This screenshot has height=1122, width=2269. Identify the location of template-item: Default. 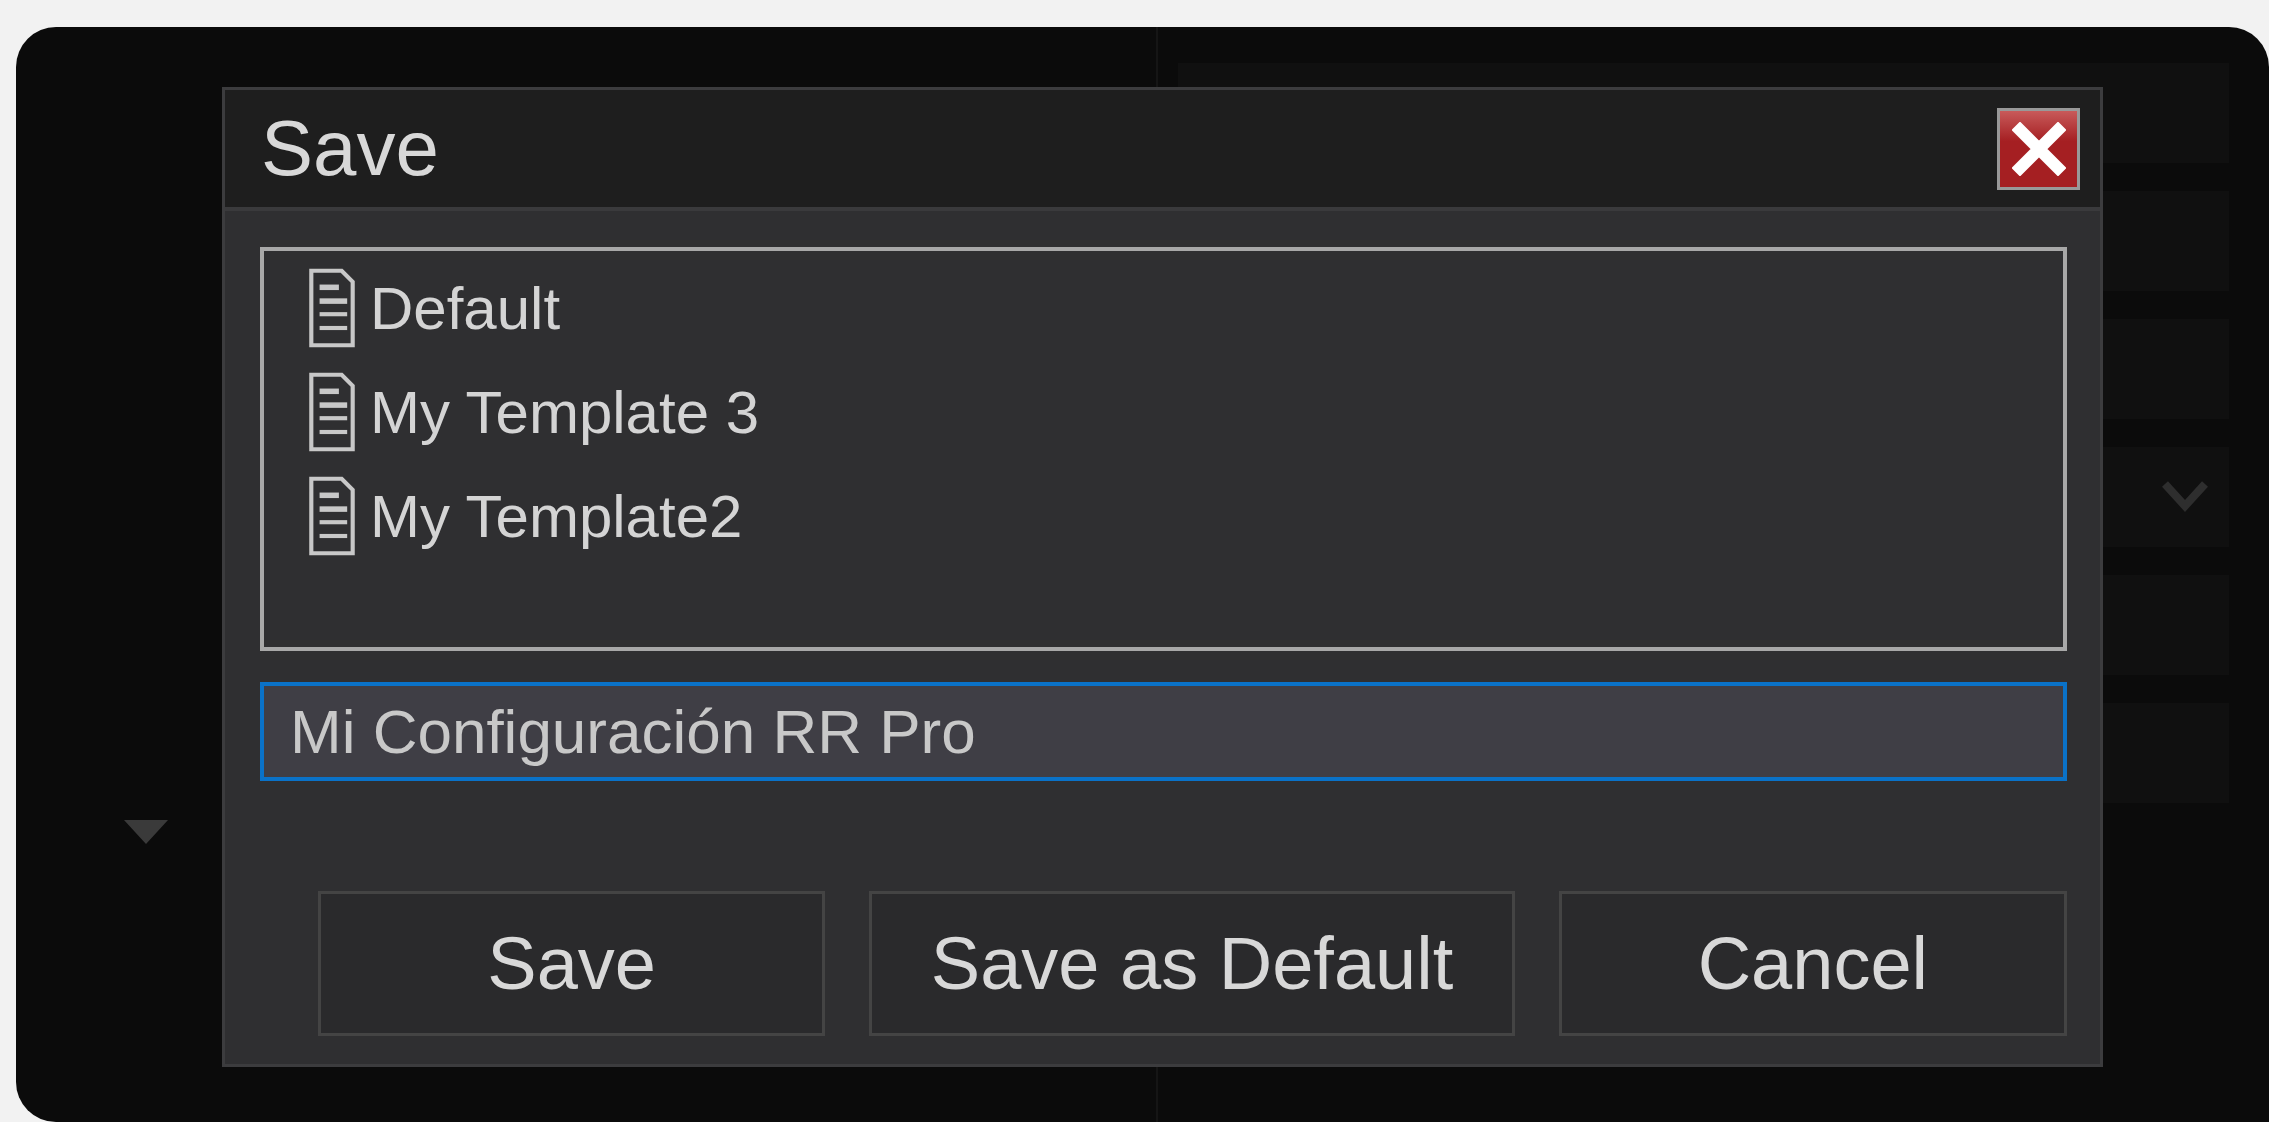
(465, 308).